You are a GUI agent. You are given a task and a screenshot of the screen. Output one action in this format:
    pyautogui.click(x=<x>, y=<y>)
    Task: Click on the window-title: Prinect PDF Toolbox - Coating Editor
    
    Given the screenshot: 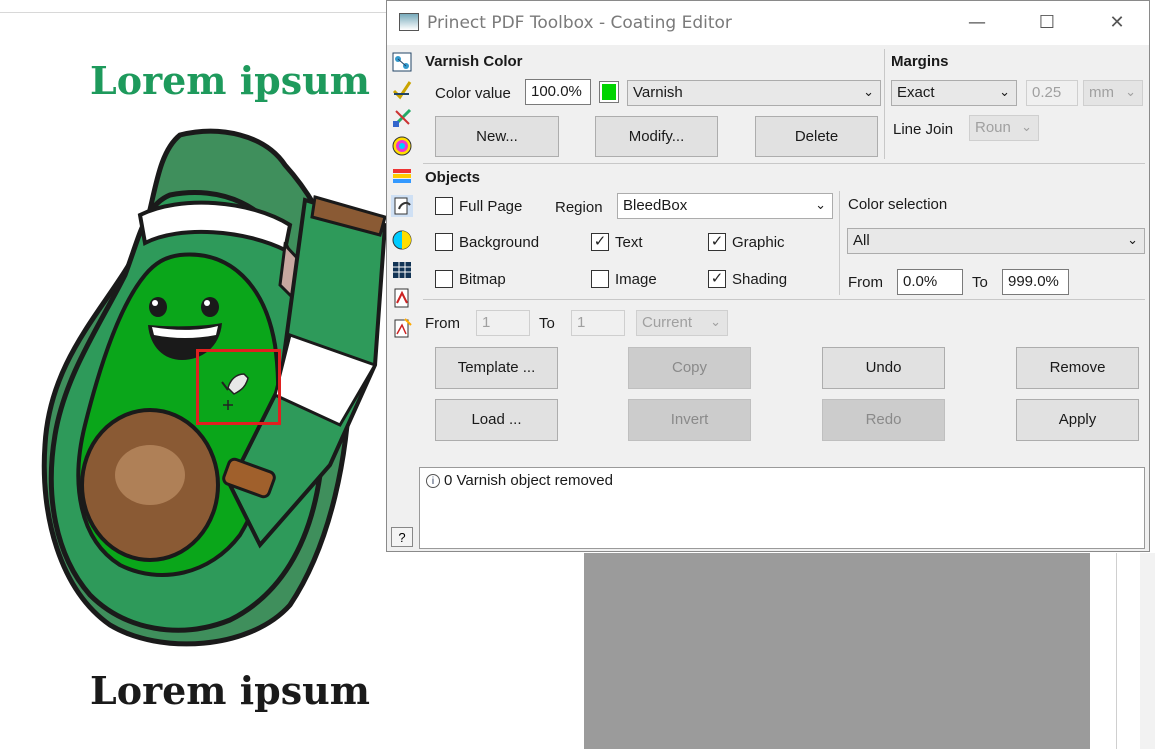 What is the action you would take?
    pyautogui.click(x=579, y=23)
    